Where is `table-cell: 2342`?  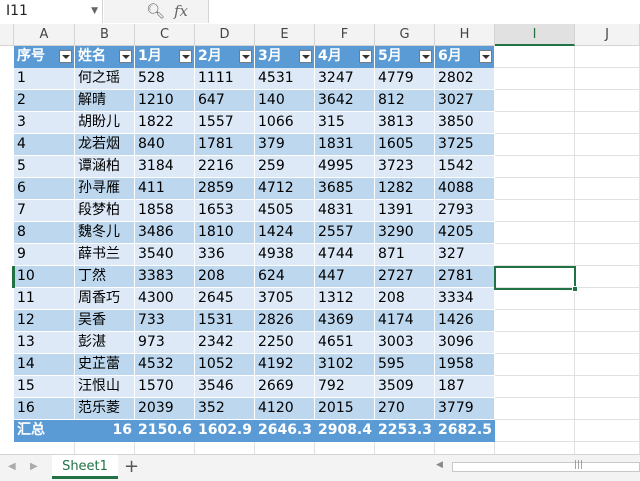
table-cell: 2342 is located at coordinates (225, 343).